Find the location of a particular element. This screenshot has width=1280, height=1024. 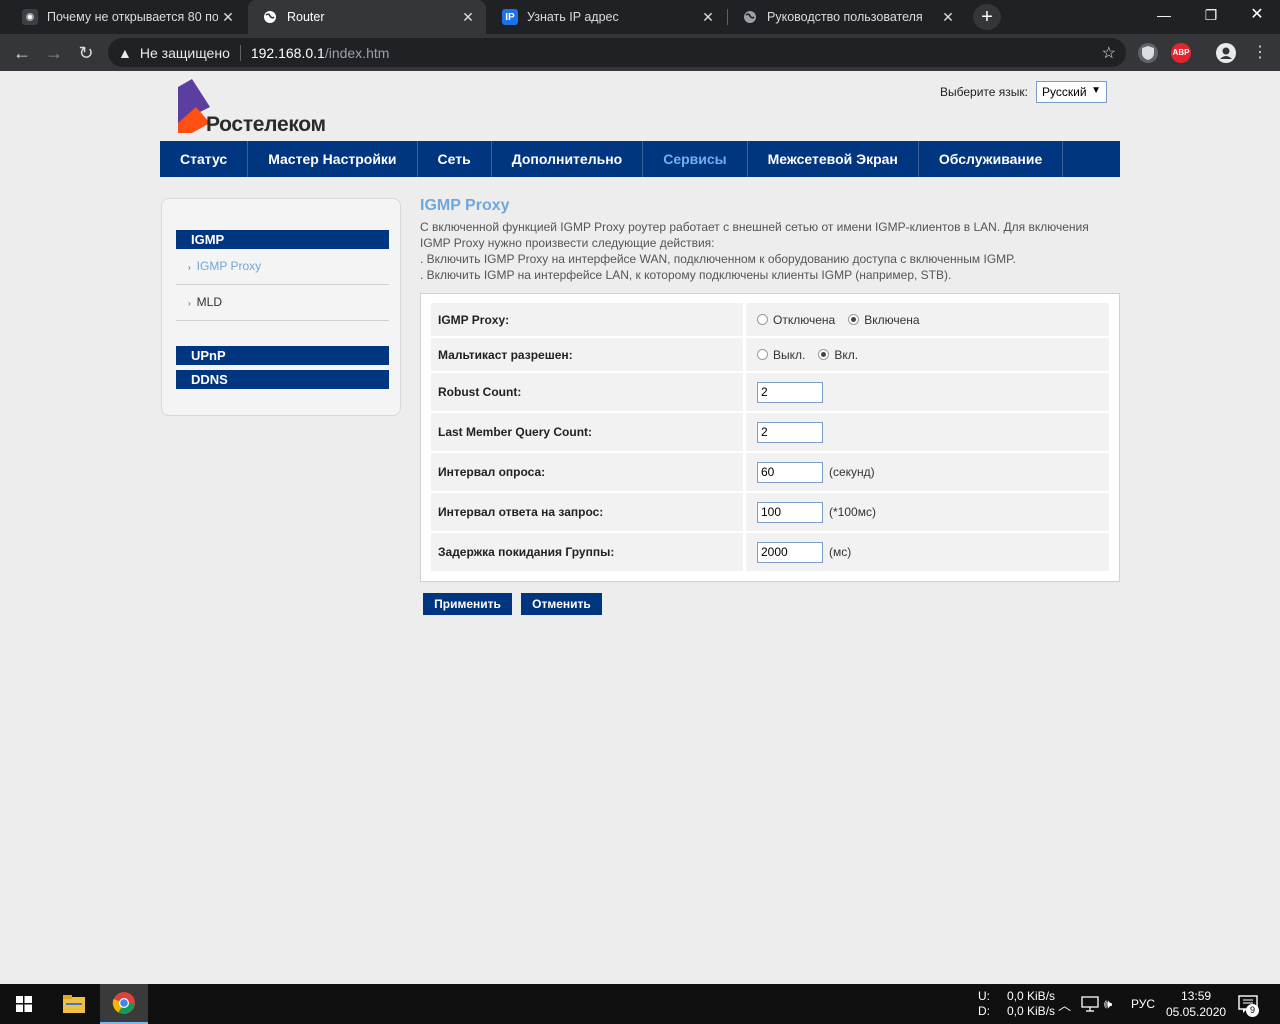

cancel-button: Отменить is located at coordinates (561, 604).